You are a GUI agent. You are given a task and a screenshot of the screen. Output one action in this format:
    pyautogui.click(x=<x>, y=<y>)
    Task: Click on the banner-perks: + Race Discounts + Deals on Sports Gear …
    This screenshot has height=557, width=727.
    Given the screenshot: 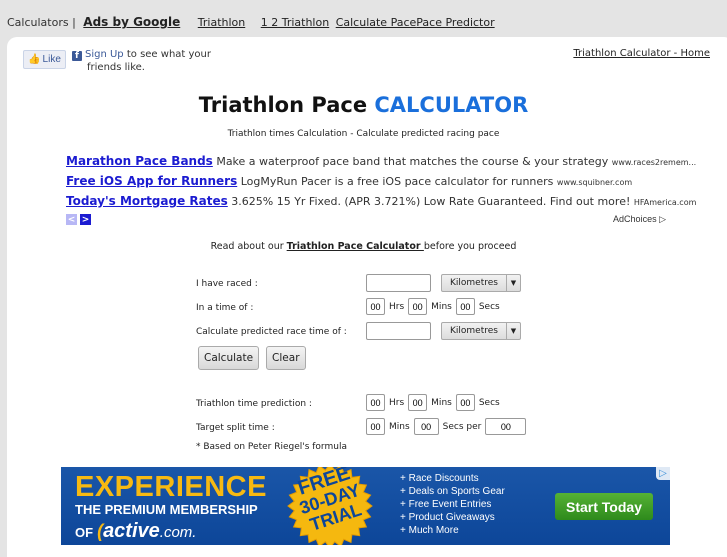 What is the action you would take?
    pyautogui.click(x=452, y=504)
    